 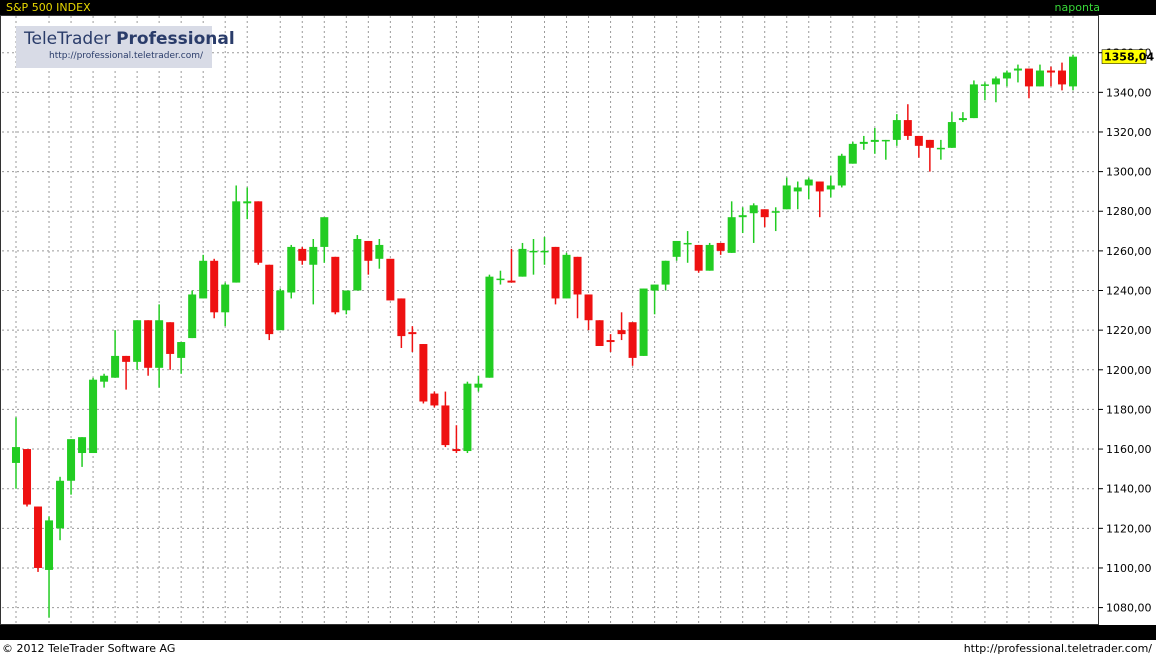 I want to click on footer-url: http://professional.teletrader.com/, so click(x=1058, y=648).